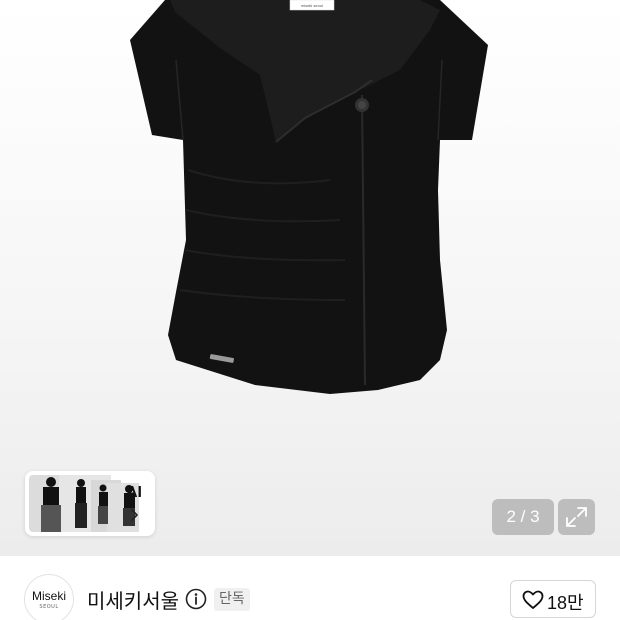 This screenshot has height=620, width=620. I want to click on brand-logo-subtext: SEOUL, so click(49, 607).